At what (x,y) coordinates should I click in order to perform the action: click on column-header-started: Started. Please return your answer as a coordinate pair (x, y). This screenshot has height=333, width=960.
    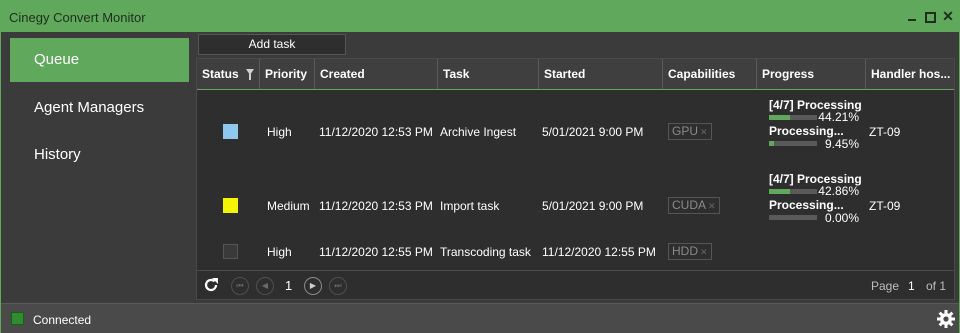
    Looking at the image, I should click on (601, 74).